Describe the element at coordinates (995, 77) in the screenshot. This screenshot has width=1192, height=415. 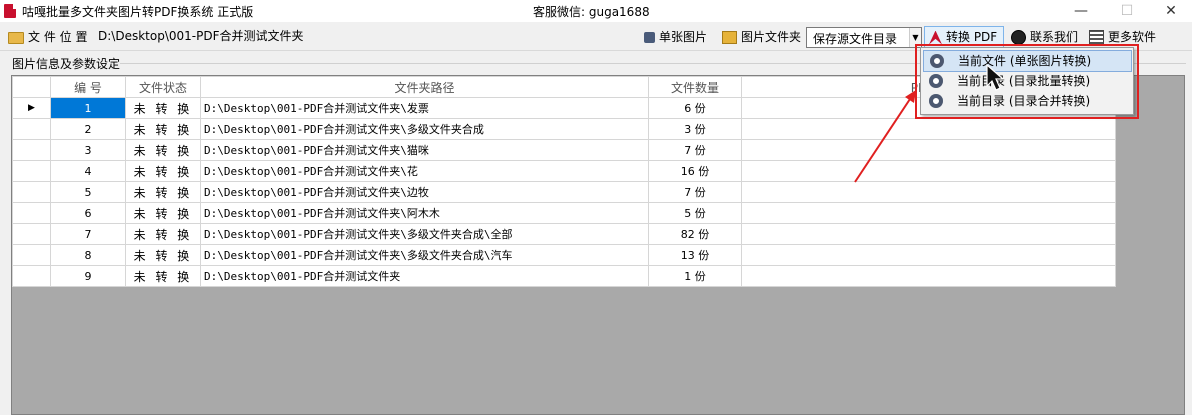
I see `mouse-cursor-icon` at that location.